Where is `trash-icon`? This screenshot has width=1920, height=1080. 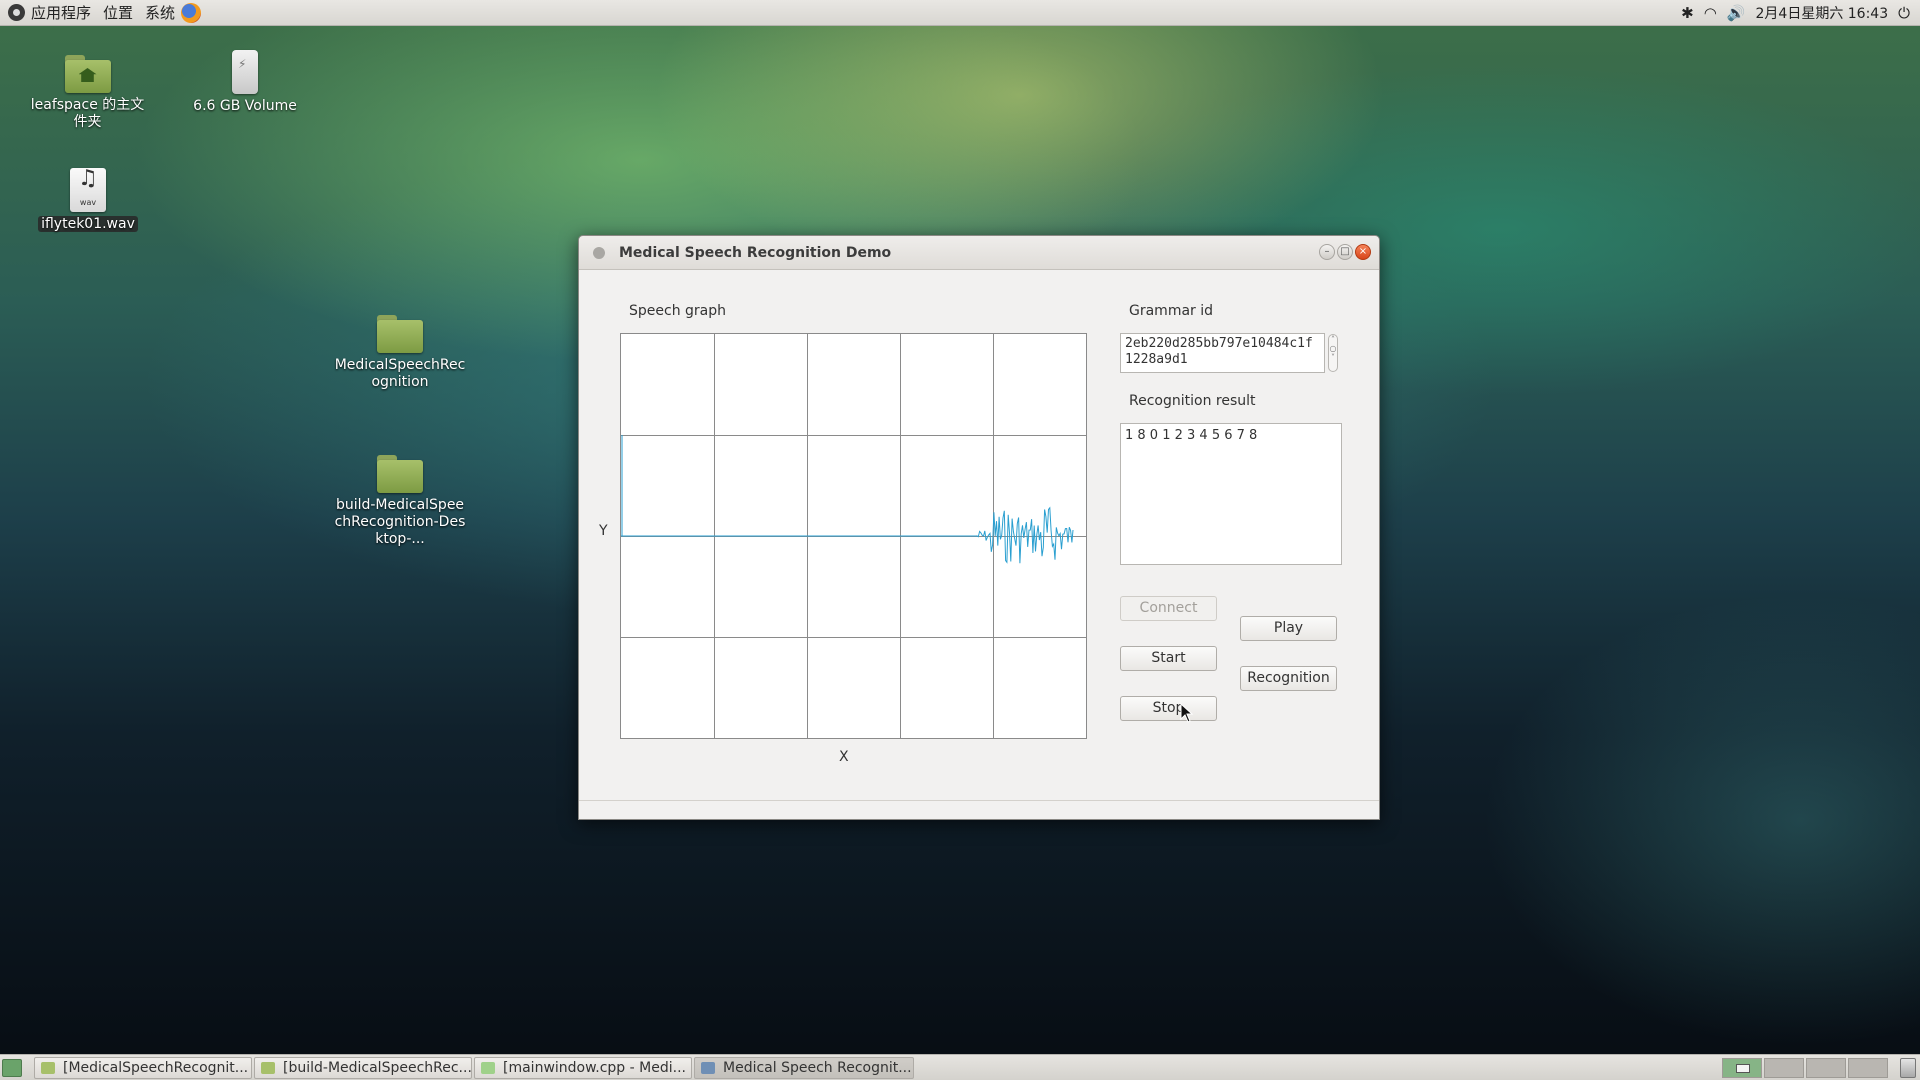 trash-icon is located at coordinates (1908, 1068).